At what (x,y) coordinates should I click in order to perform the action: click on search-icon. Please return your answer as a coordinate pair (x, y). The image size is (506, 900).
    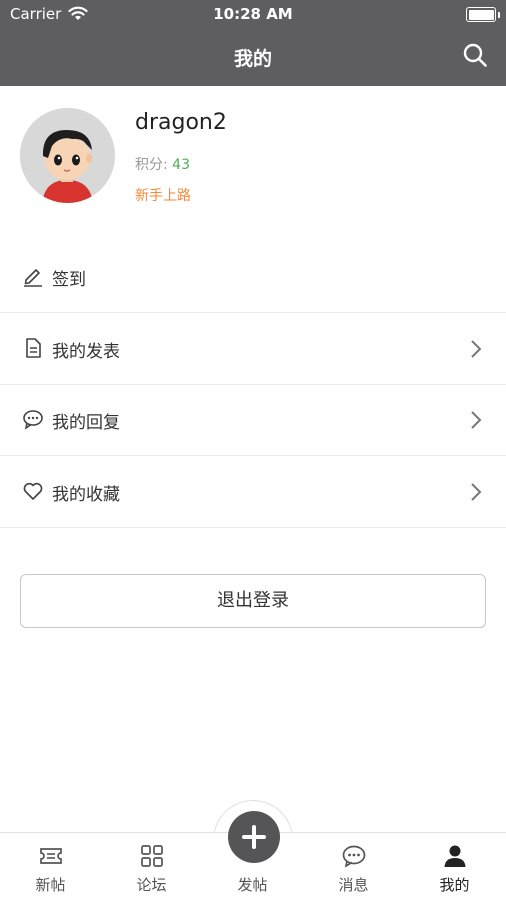
    Looking at the image, I should click on (475, 55).